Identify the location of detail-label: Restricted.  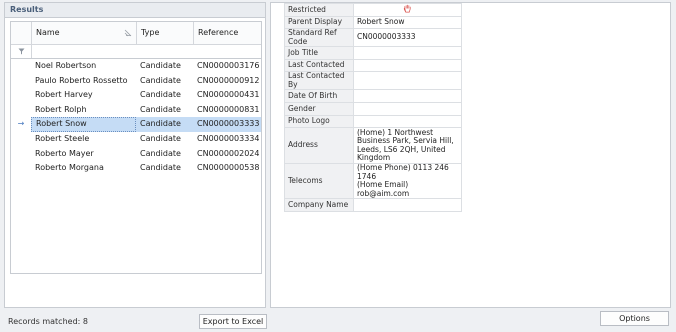
(319, 10).